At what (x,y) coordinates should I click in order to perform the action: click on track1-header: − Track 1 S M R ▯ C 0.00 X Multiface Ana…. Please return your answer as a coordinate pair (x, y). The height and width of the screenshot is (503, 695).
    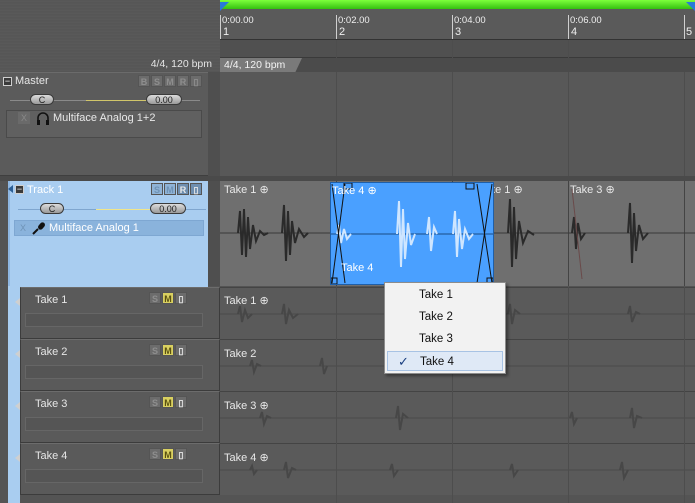
    Looking at the image, I should click on (108, 235).